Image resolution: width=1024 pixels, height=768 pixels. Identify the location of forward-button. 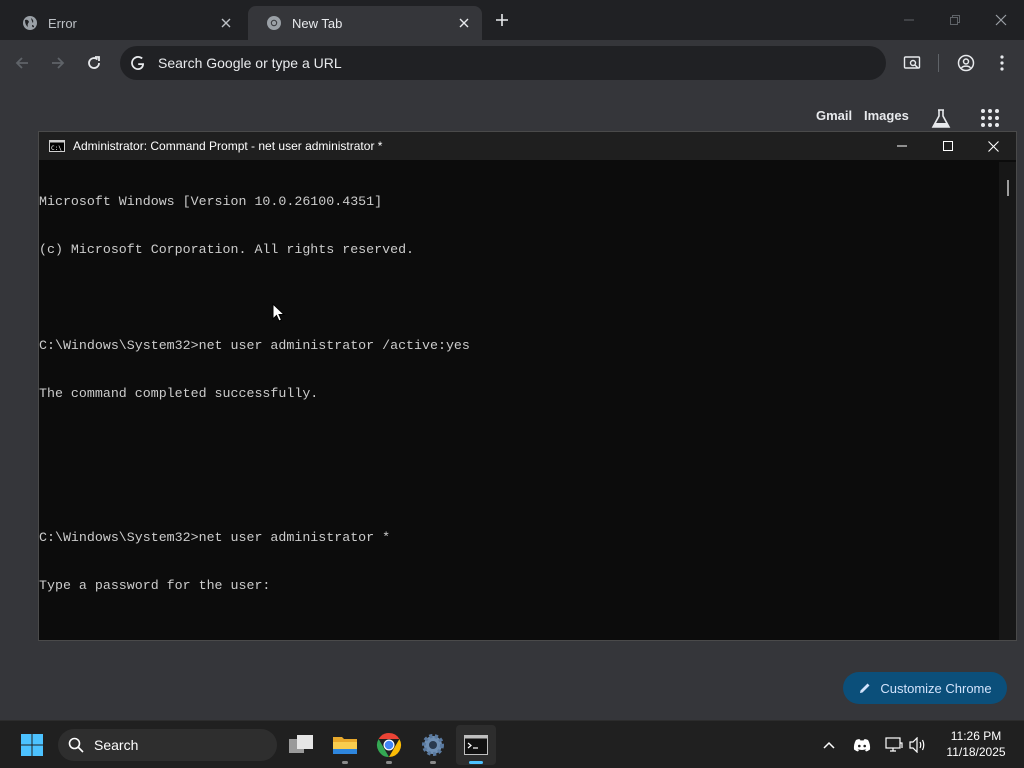
(58, 63).